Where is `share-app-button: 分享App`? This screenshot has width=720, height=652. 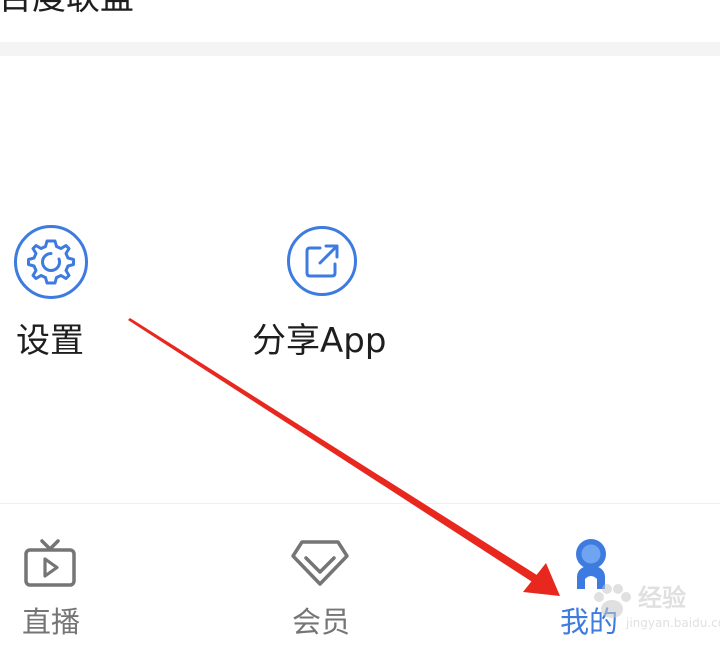 share-app-button: 分享App is located at coordinates (323, 292).